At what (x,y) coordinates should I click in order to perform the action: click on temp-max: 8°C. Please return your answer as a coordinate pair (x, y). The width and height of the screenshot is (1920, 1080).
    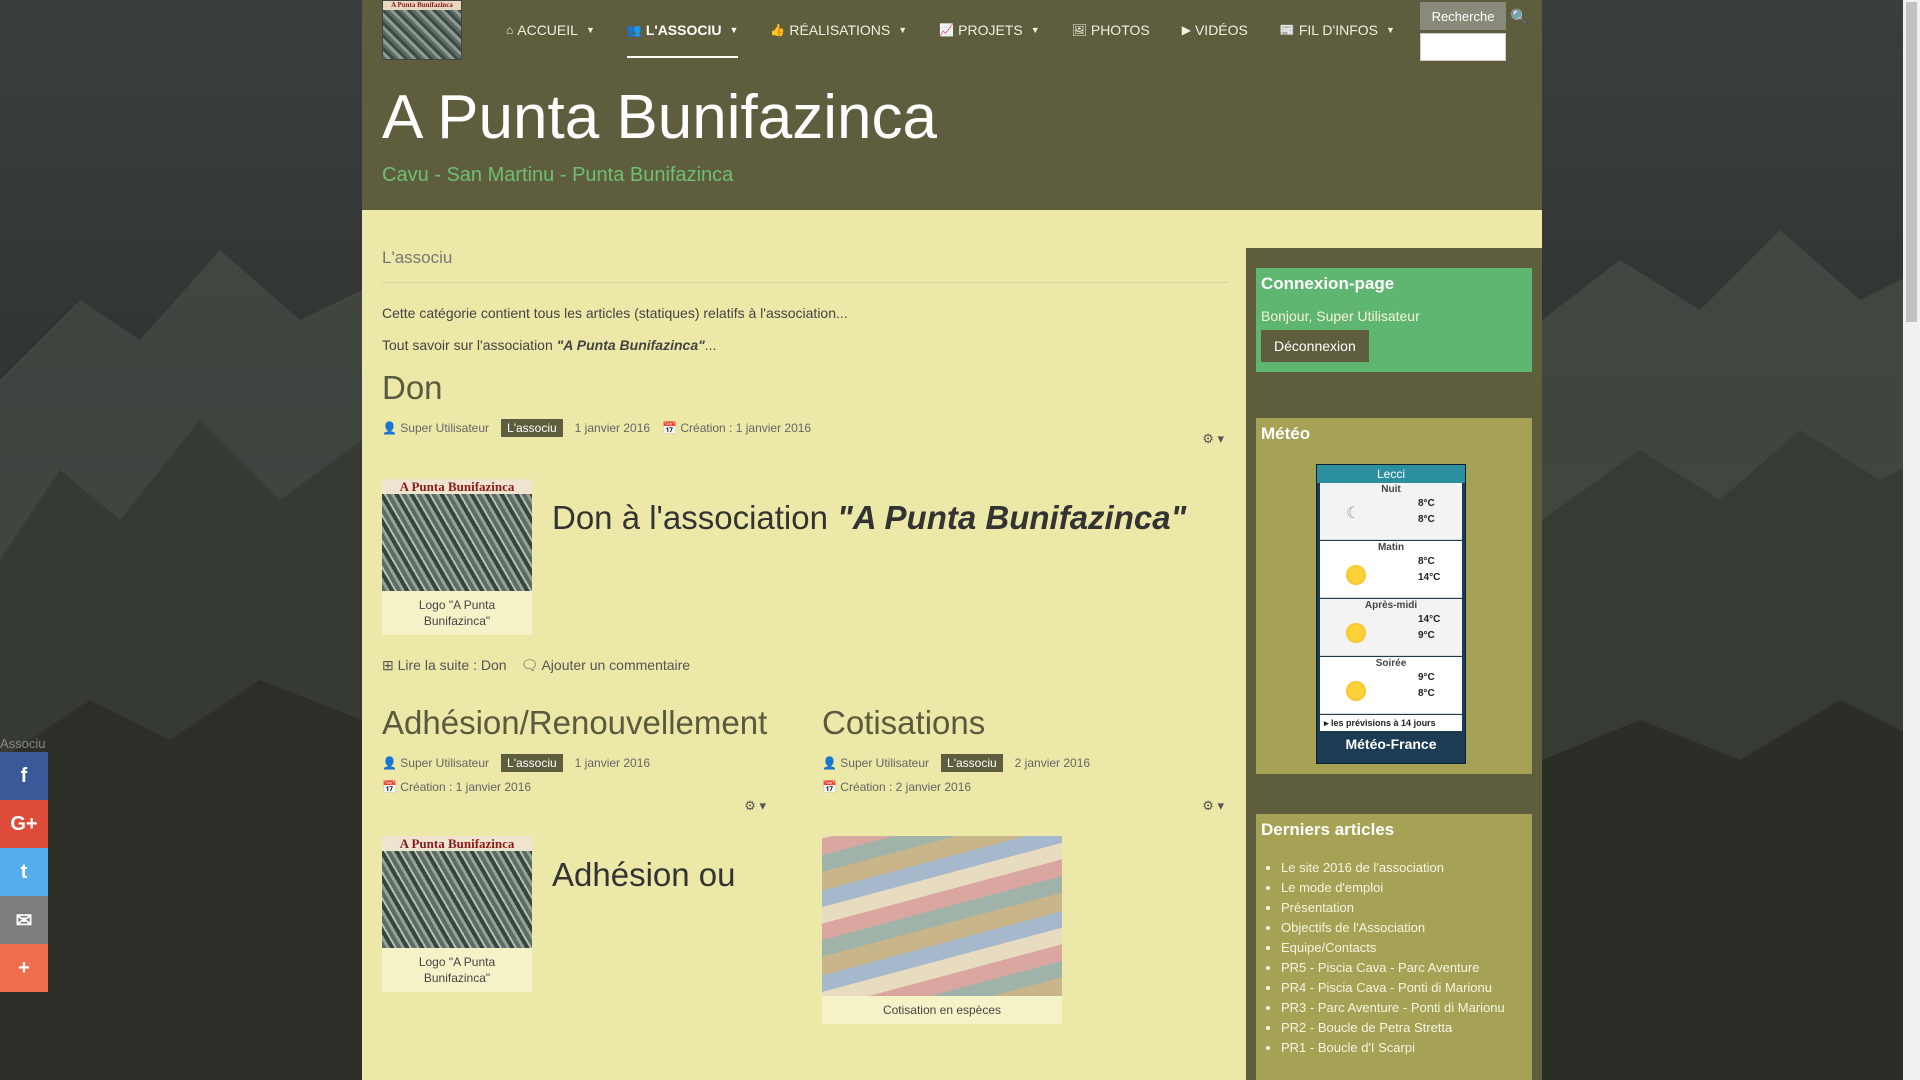
    Looking at the image, I should click on (1426, 693).